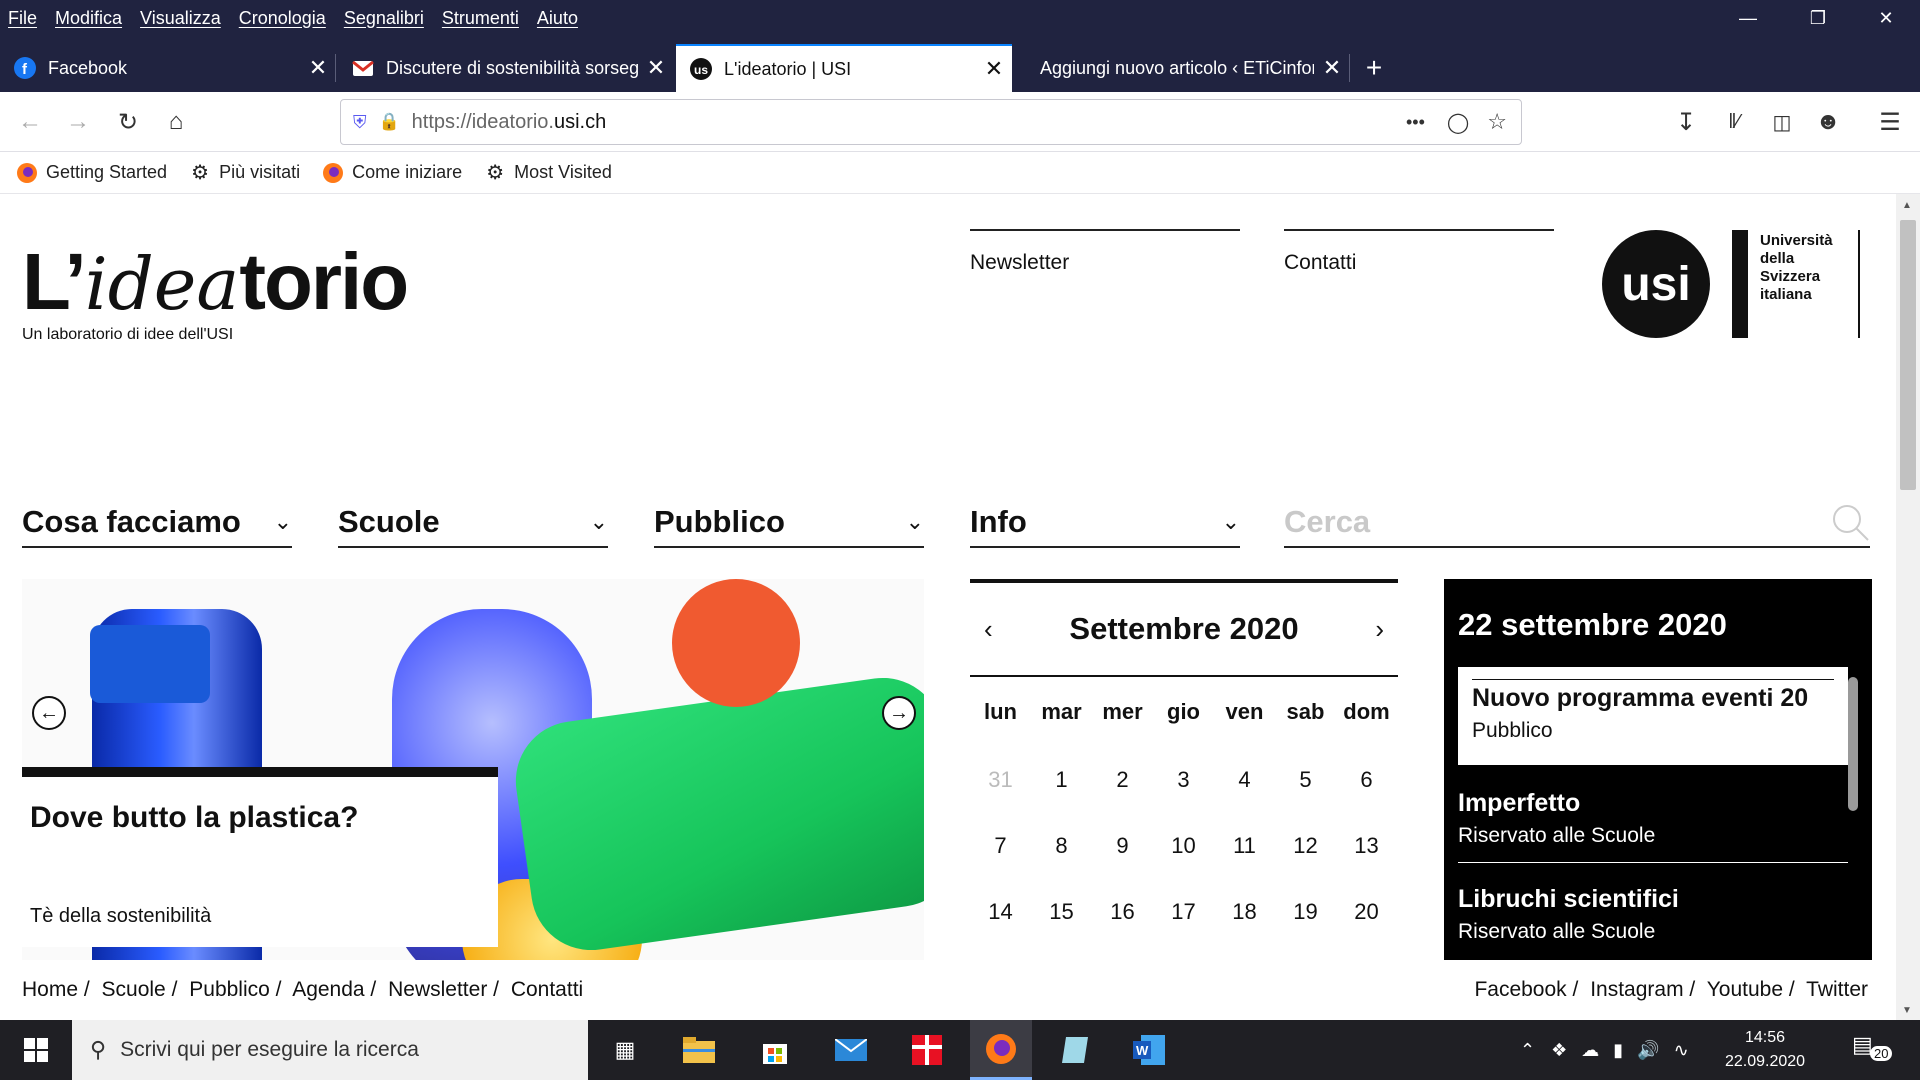  Describe the element at coordinates (1559, 1050) in the screenshot. I see `dropbox-icon: ❖` at that location.